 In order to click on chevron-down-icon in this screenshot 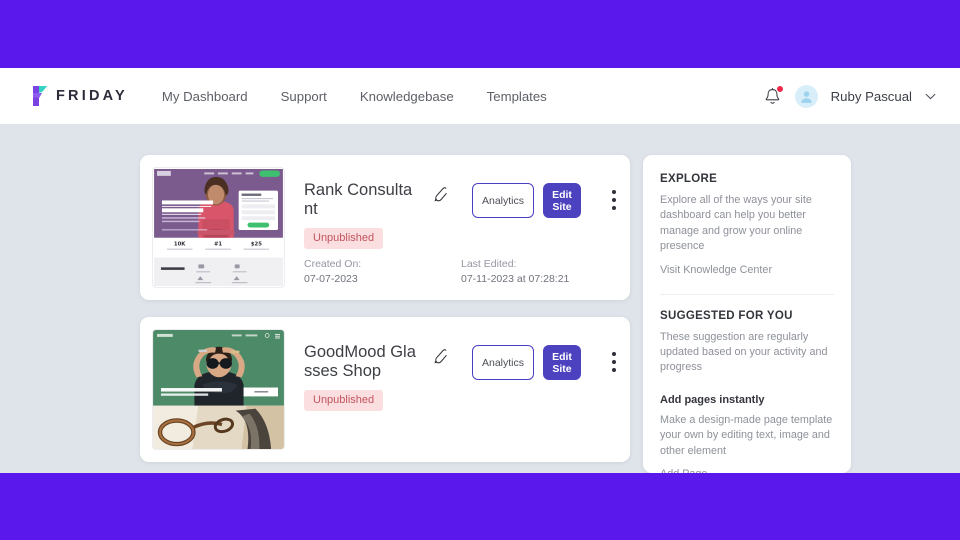, I will do `click(930, 96)`.